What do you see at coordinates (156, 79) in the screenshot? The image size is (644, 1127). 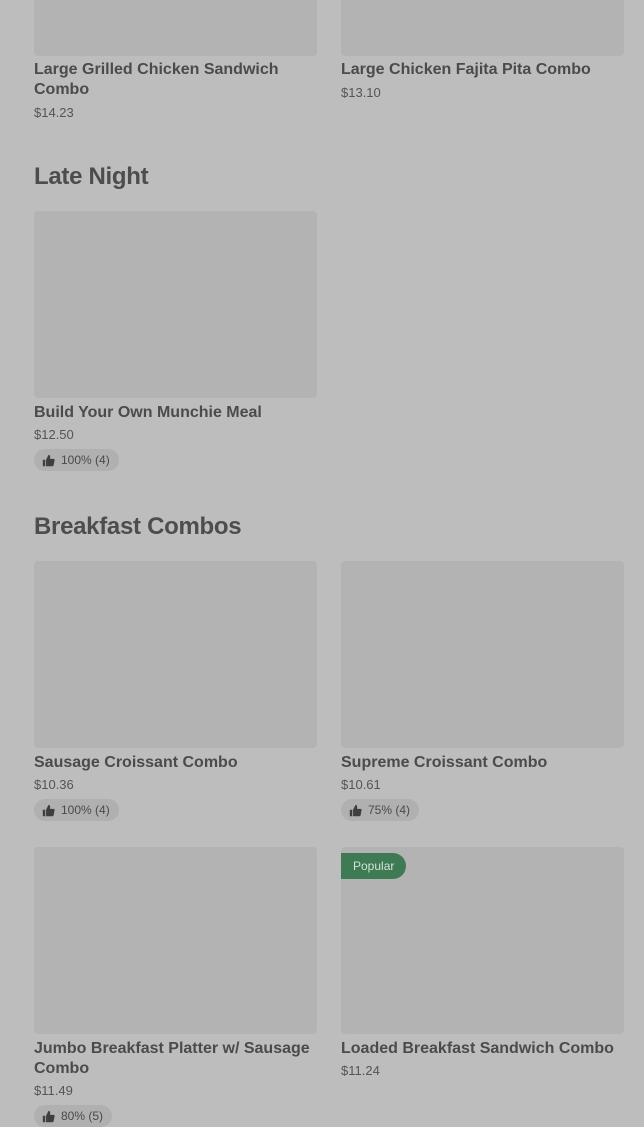 I see `item-name: Large Grilled Chicken Sandwich Combo` at bounding box center [156, 79].